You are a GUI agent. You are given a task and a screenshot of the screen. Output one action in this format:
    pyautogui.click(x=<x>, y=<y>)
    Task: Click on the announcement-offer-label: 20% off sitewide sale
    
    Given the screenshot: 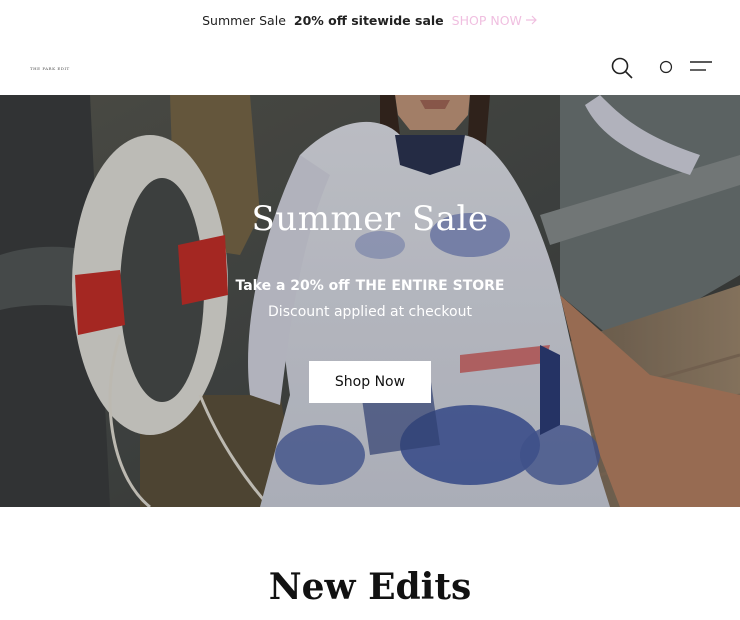 What is the action you would take?
    pyautogui.click(x=368, y=20)
    